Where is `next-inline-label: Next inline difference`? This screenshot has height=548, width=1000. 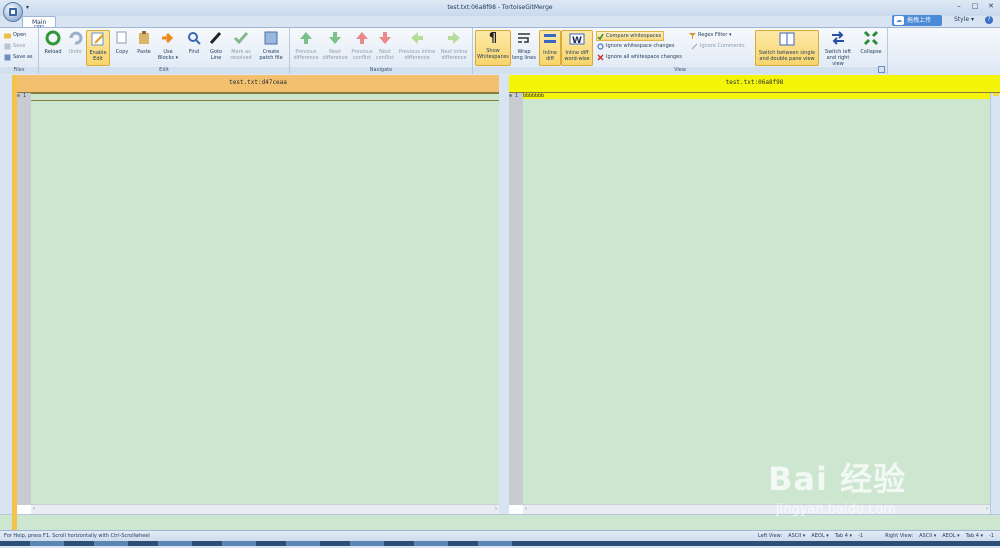 next-inline-label: Next inline difference is located at coordinates (454, 55).